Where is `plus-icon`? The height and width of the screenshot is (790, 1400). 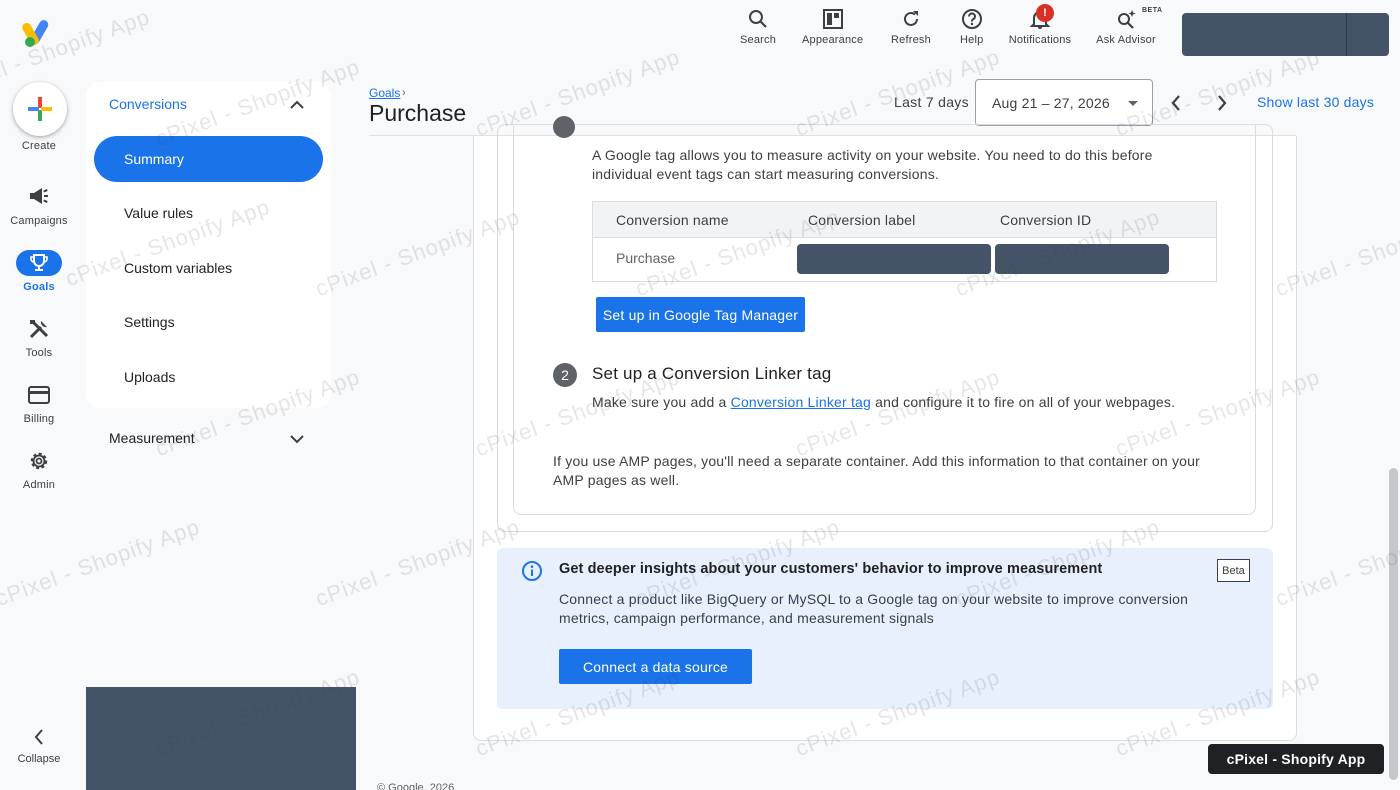
plus-icon is located at coordinates (40, 109).